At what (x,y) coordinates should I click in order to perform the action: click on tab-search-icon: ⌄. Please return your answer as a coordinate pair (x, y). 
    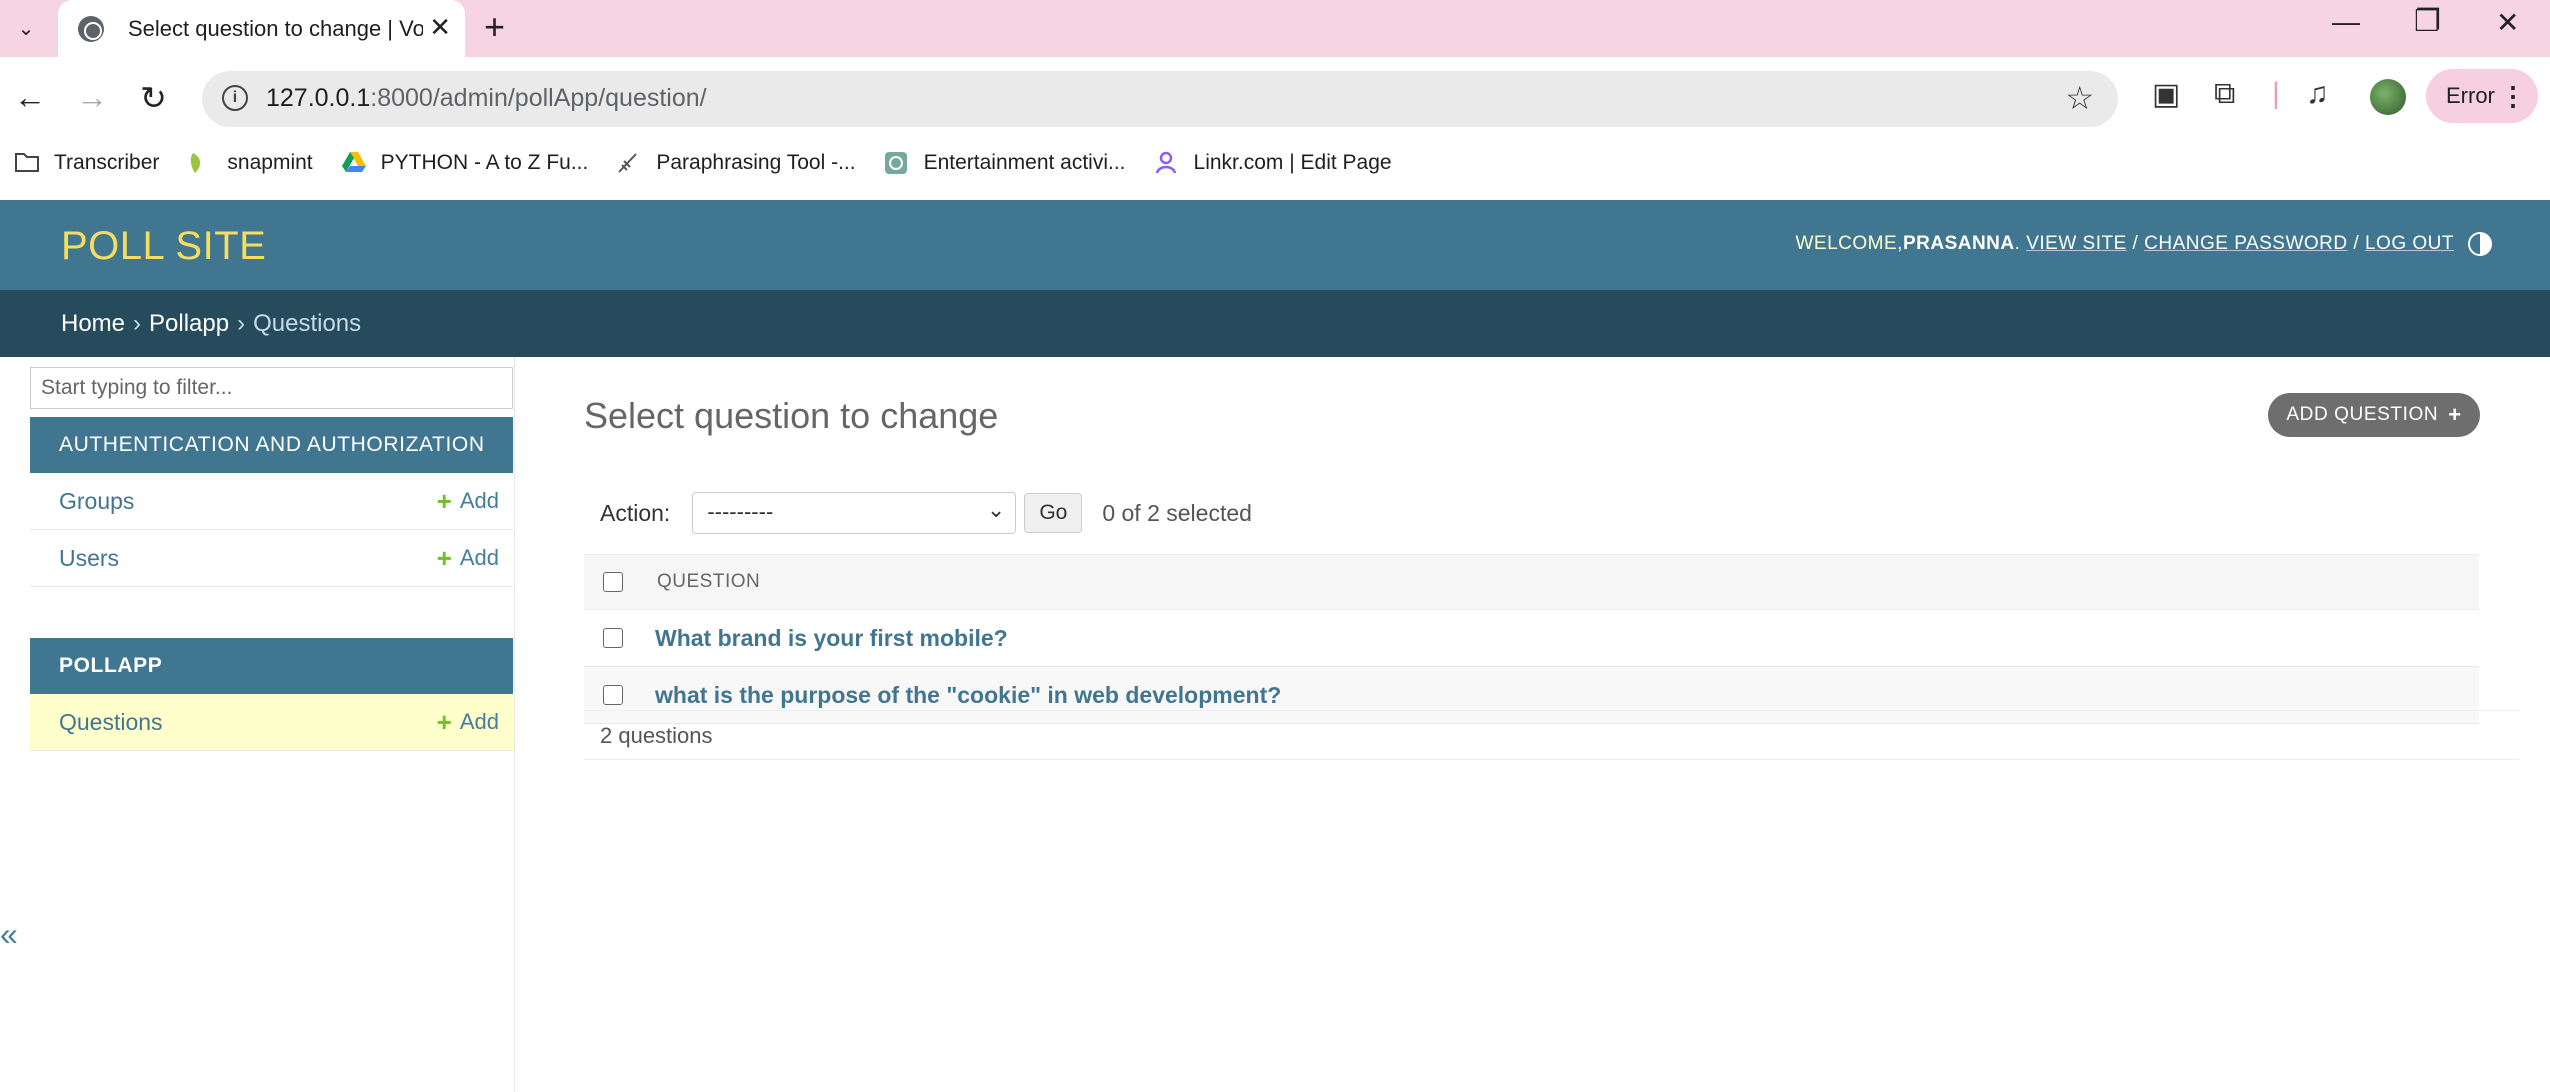
    Looking at the image, I should click on (26, 28).